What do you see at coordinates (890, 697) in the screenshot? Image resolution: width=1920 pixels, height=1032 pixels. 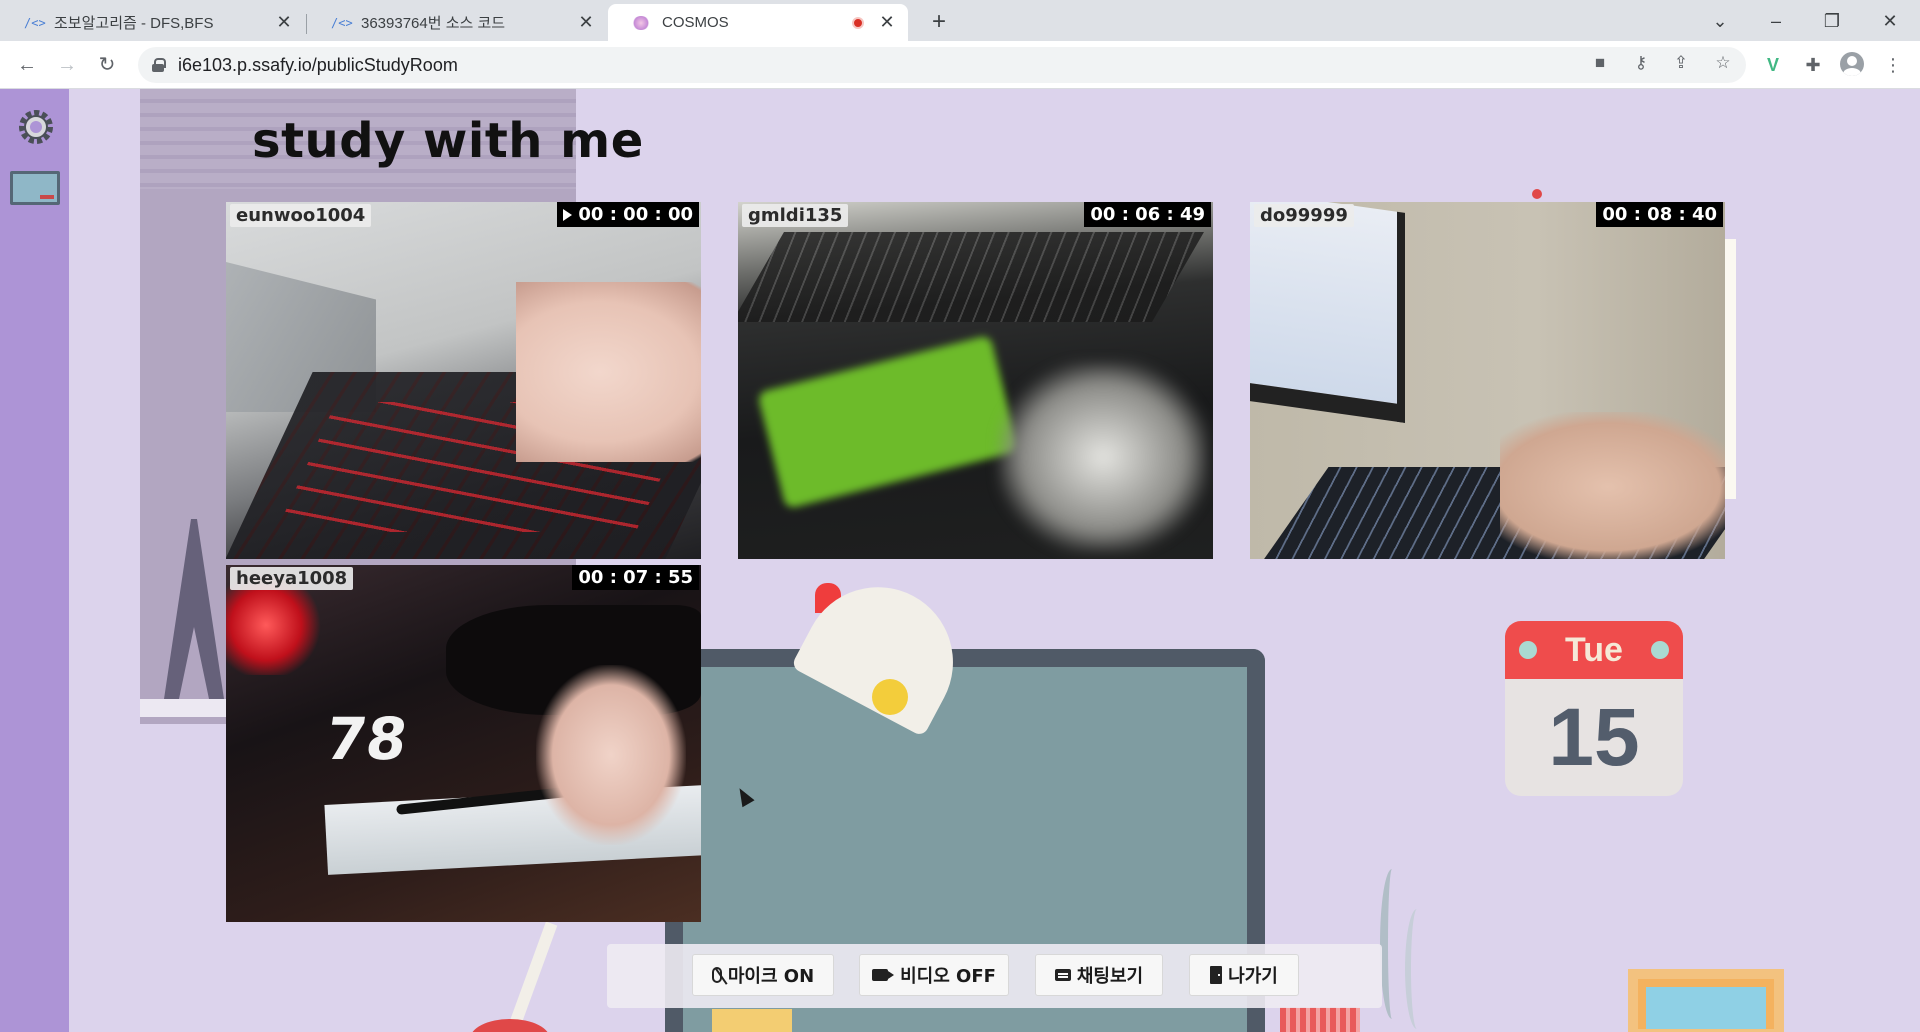 I see `lamp-bulb-decoration` at bounding box center [890, 697].